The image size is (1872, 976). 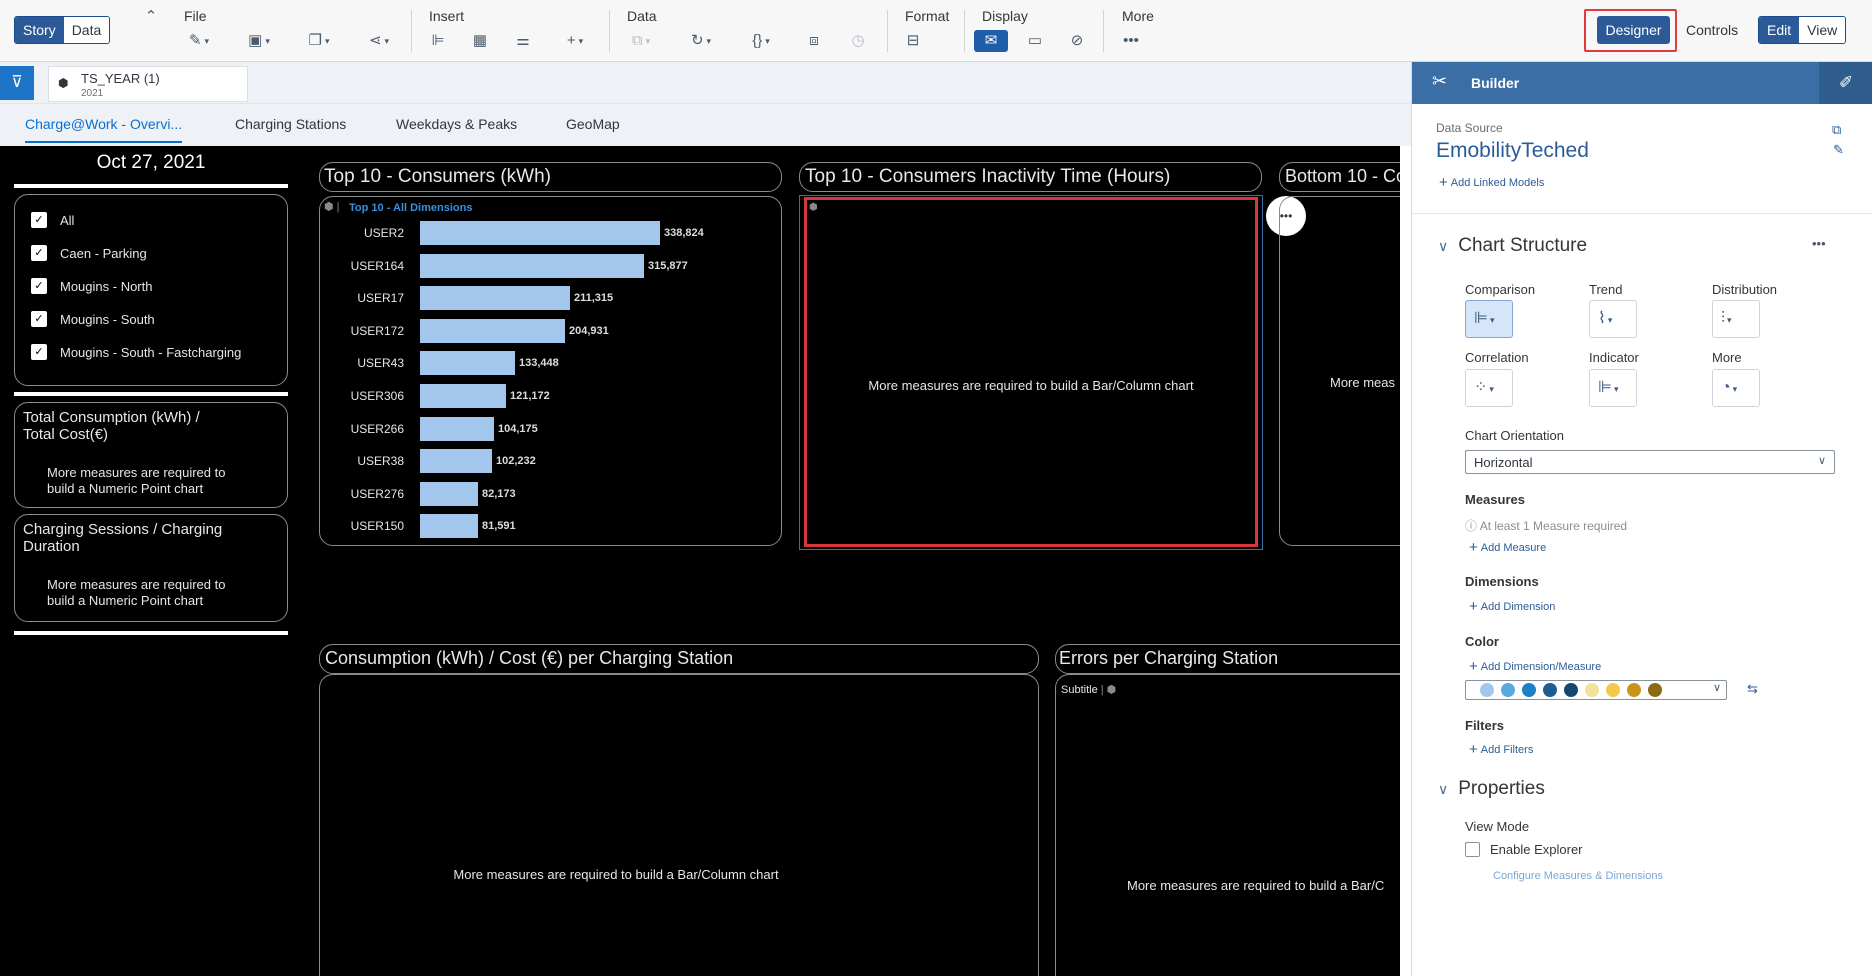 I want to click on edit-button: Edit, so click(x=1779, y=30).